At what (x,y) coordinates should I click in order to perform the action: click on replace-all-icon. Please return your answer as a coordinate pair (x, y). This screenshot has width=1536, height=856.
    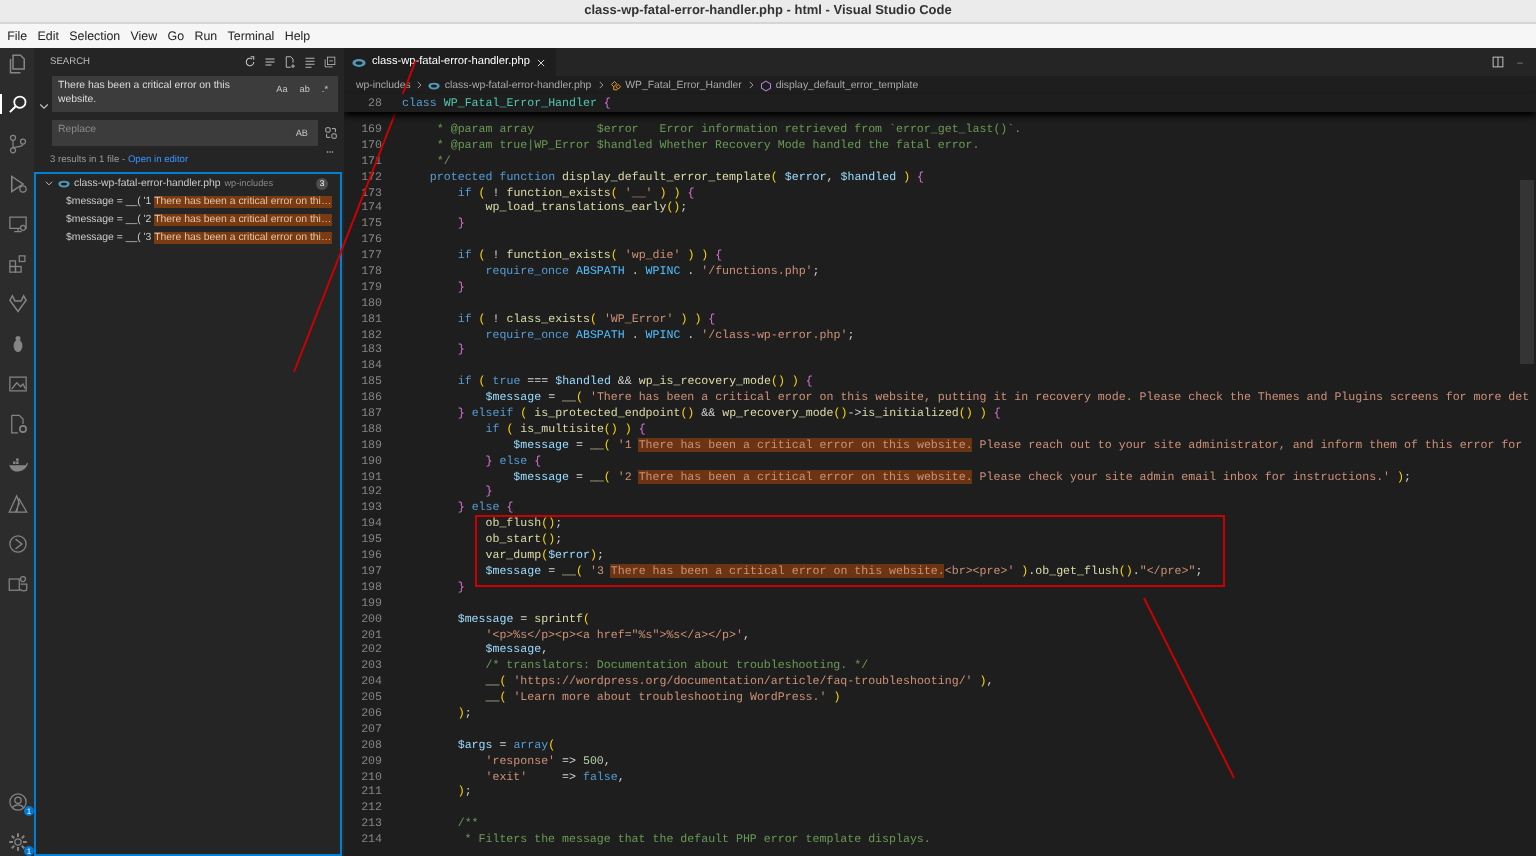
    Looking at the image, I should click on (331, 133).